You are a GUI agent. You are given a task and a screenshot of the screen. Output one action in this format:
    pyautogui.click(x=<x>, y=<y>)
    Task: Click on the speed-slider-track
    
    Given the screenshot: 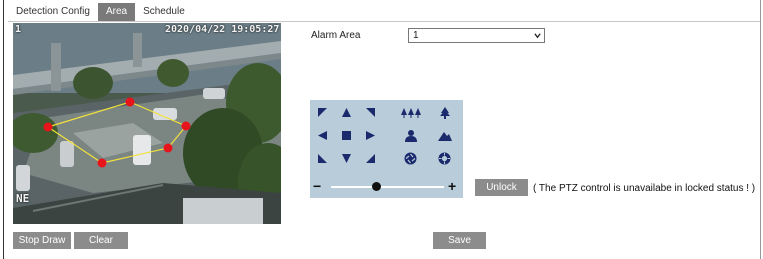 What is the action you would take?
    pyautogui.click(x=387, y=187)
    